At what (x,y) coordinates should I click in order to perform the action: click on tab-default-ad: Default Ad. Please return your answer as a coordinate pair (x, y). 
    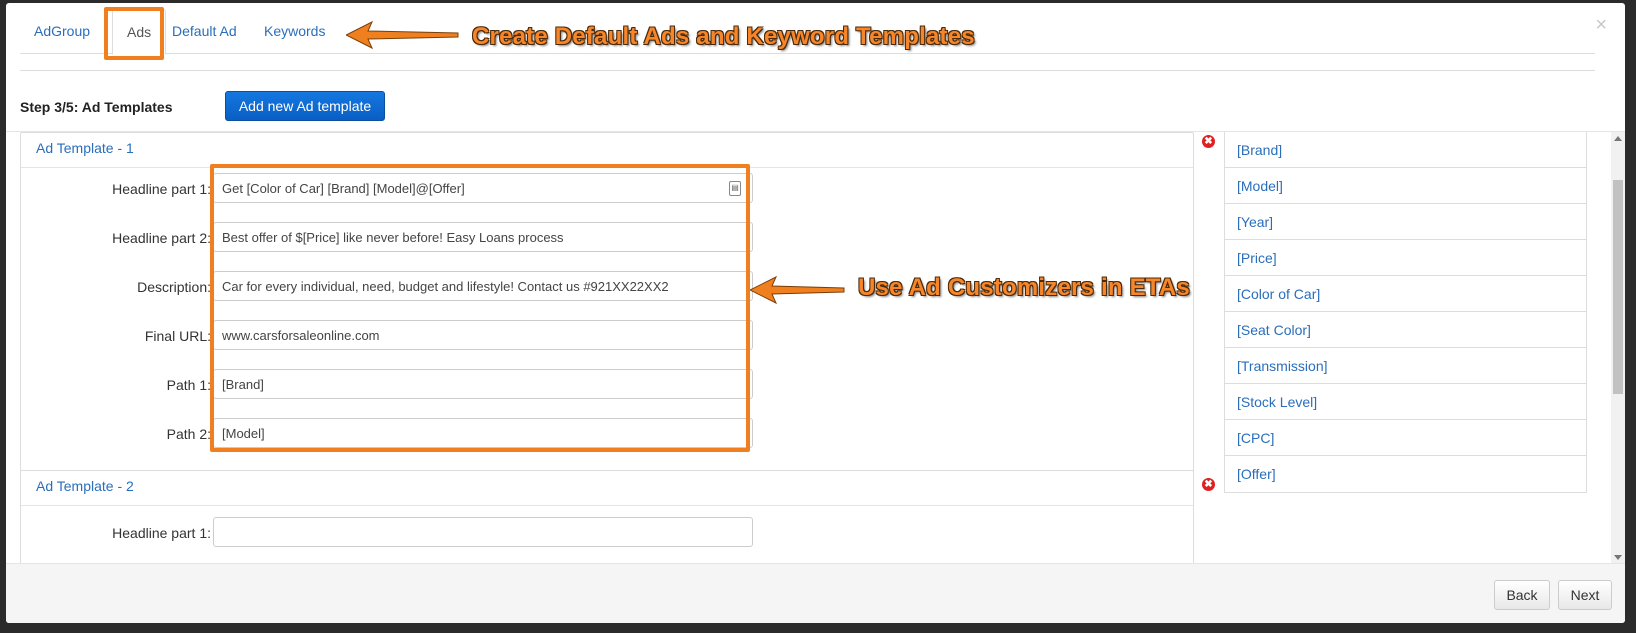
    Looking at the image, I should click on (204, 31).